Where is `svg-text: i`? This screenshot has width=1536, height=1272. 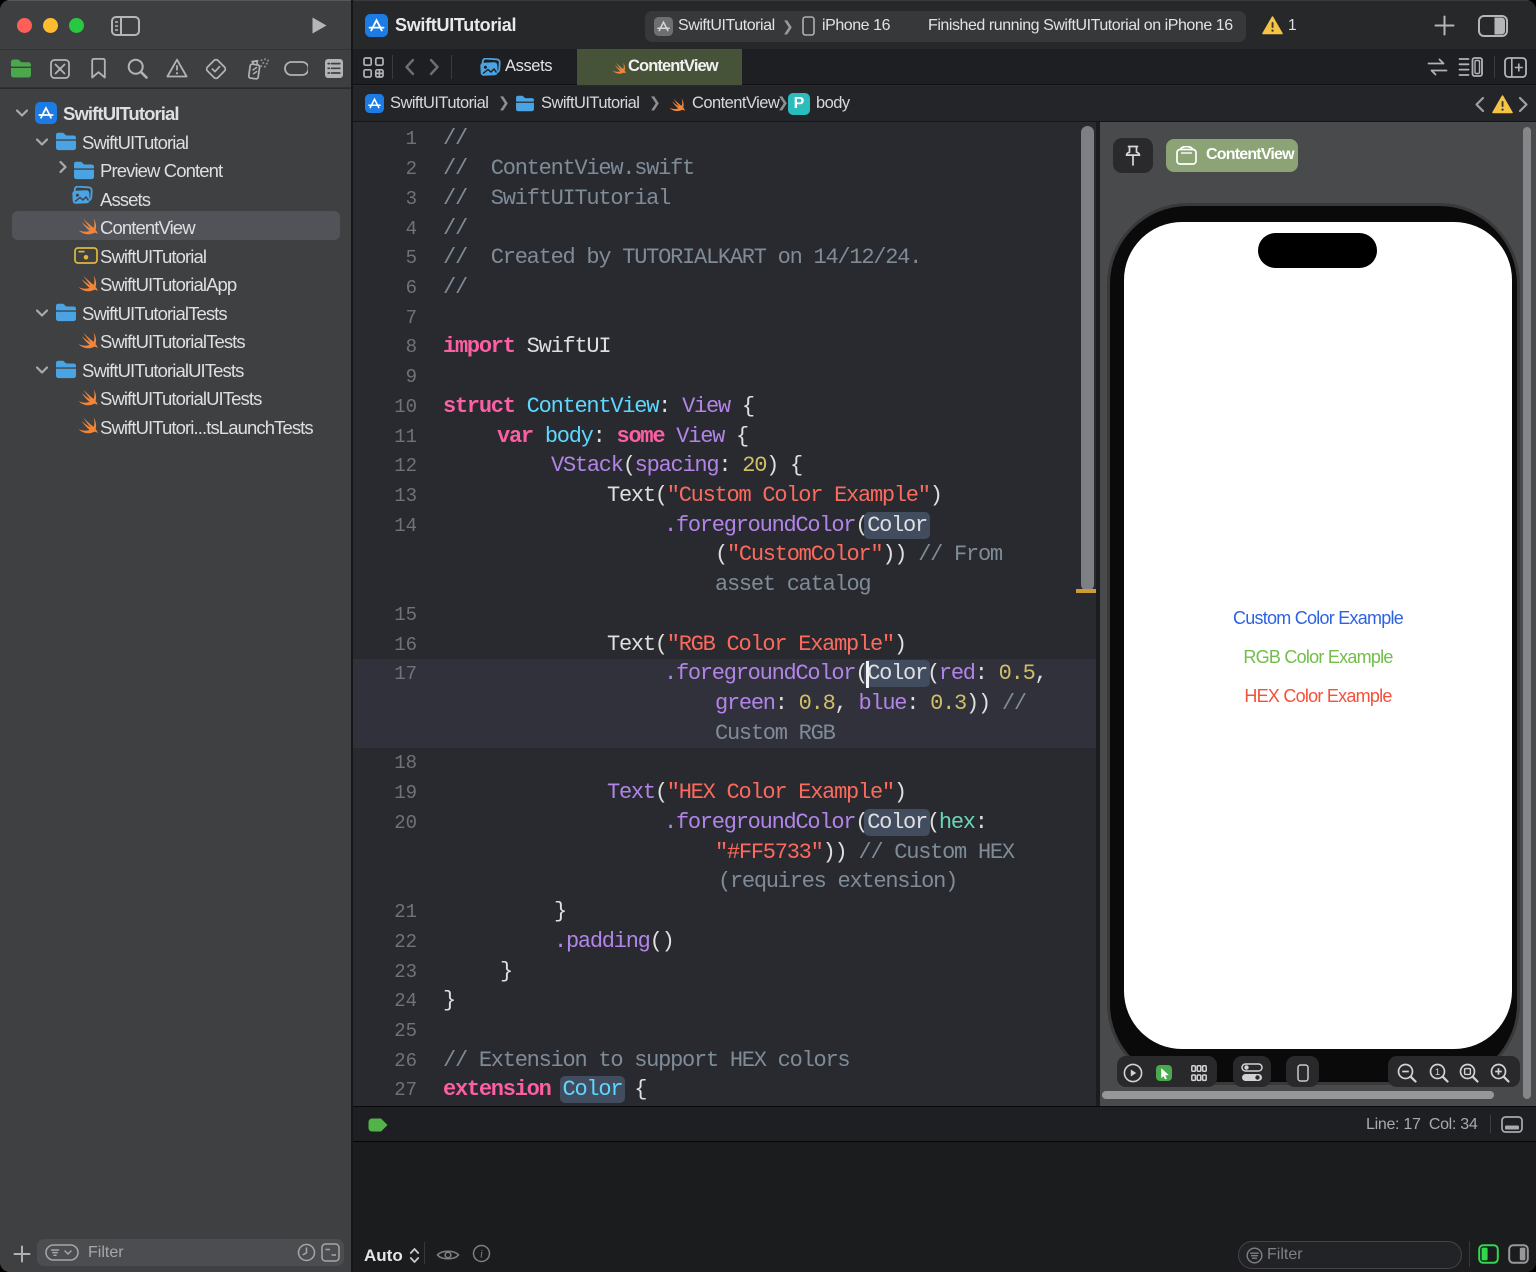
svg-text: i is located at coordinates (481, 1255).